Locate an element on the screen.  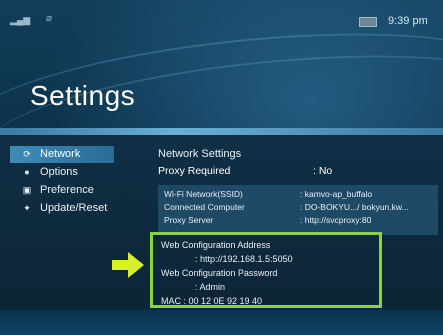
web-config-password-value: : Admin is located at coordinates (210, 287).